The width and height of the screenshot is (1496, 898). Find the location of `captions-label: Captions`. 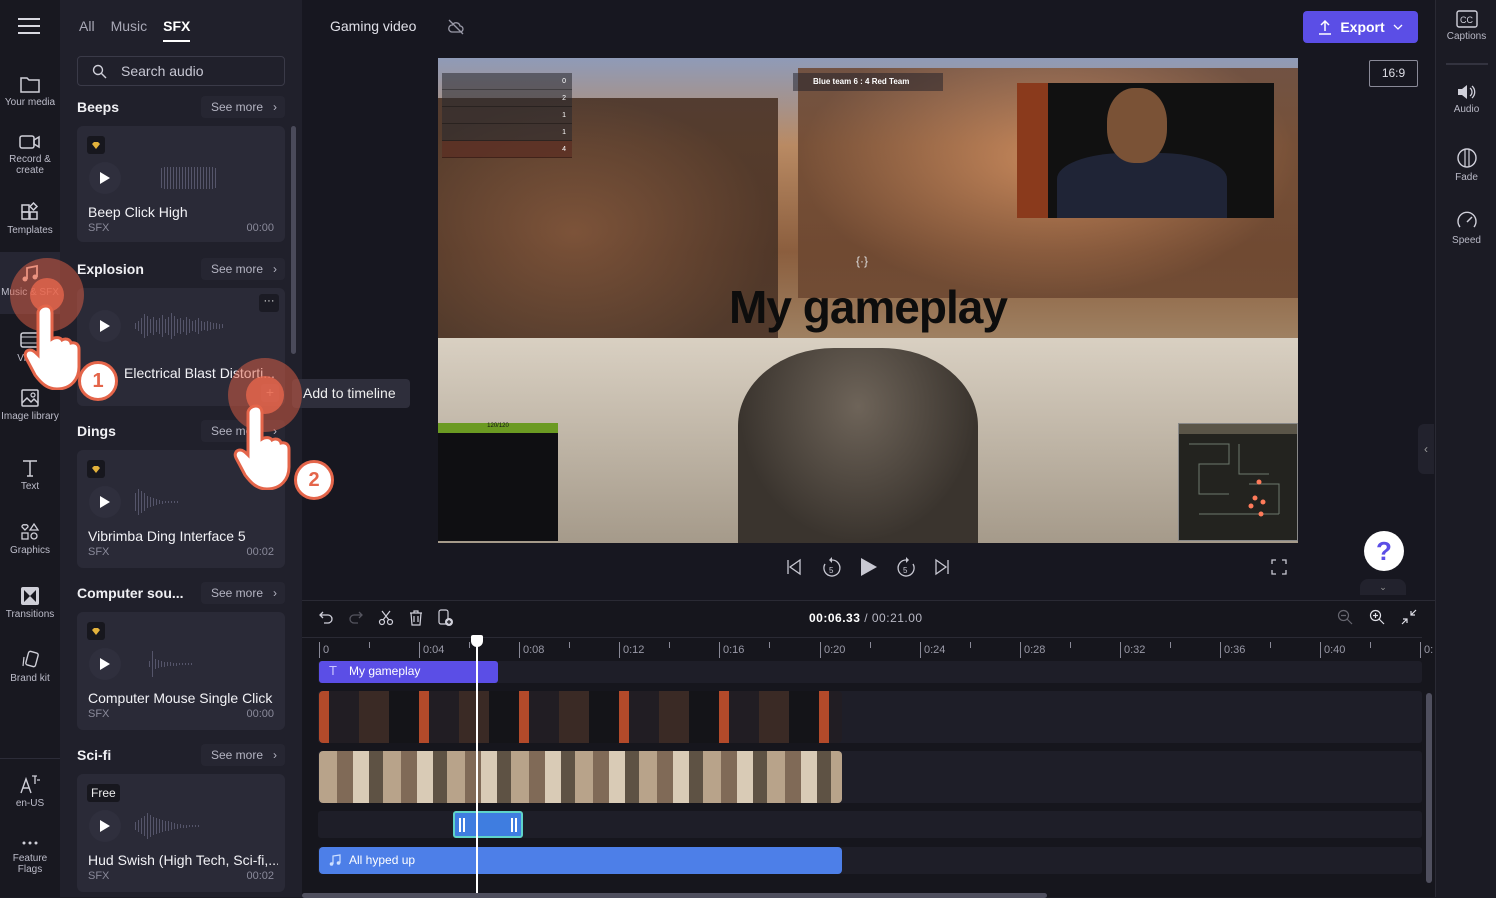

captions-label: Captions is located at coordinates (1466, 36).